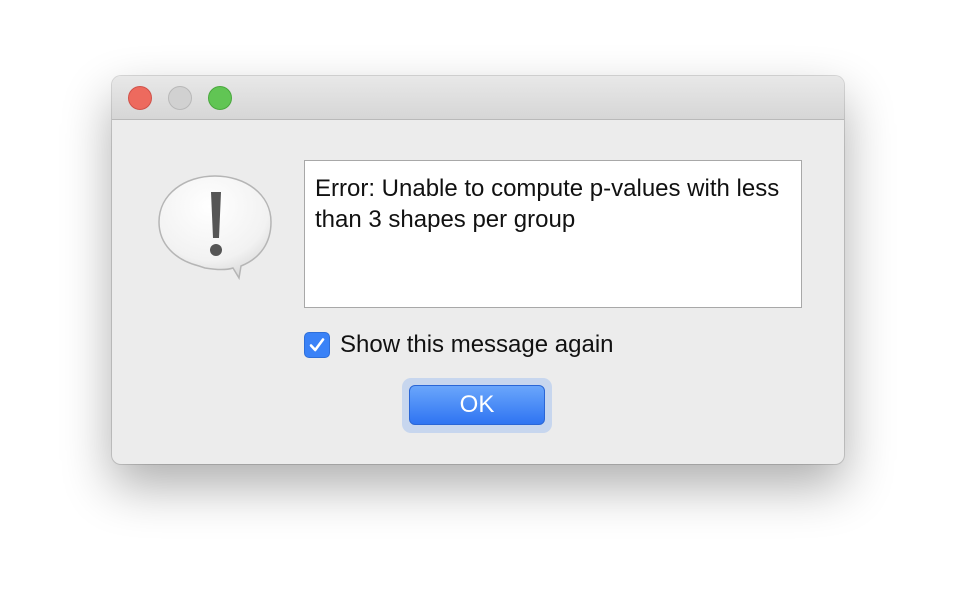  I want to click on minimize-window-button, so click(180, 98).